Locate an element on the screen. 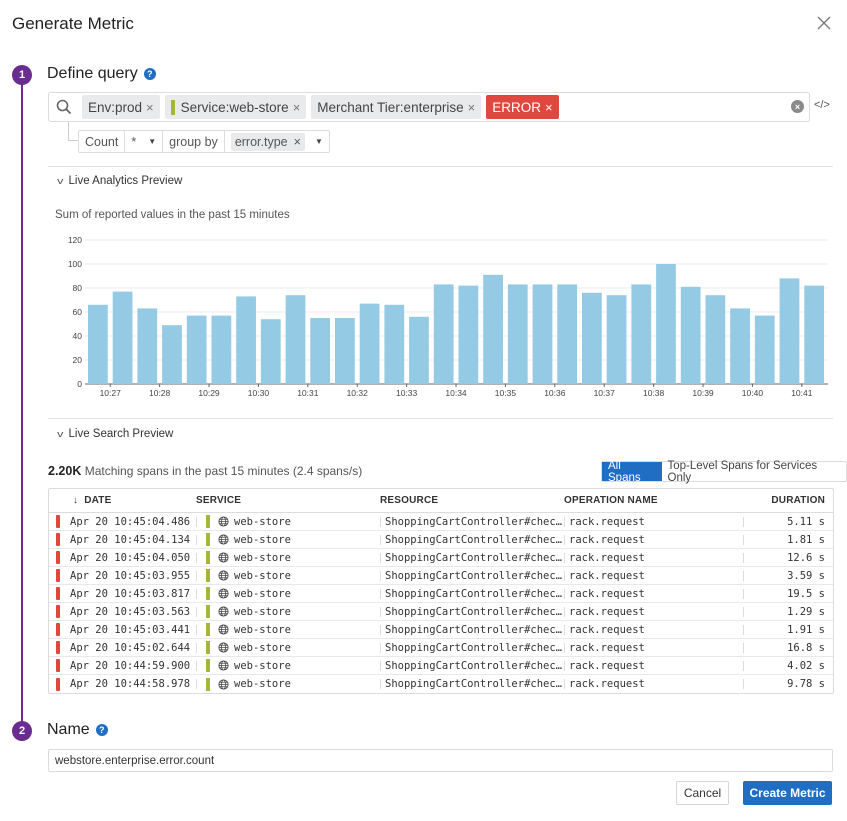  group-by-tag: error.type × is located at coordinates (267, 141).